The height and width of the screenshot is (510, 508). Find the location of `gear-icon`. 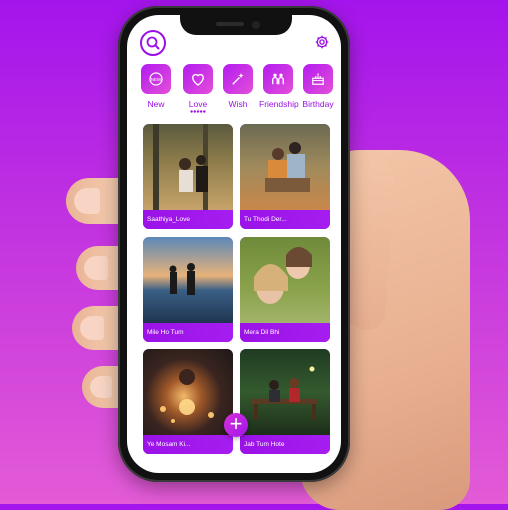

gear-icon is located at coordinates (322, 42).